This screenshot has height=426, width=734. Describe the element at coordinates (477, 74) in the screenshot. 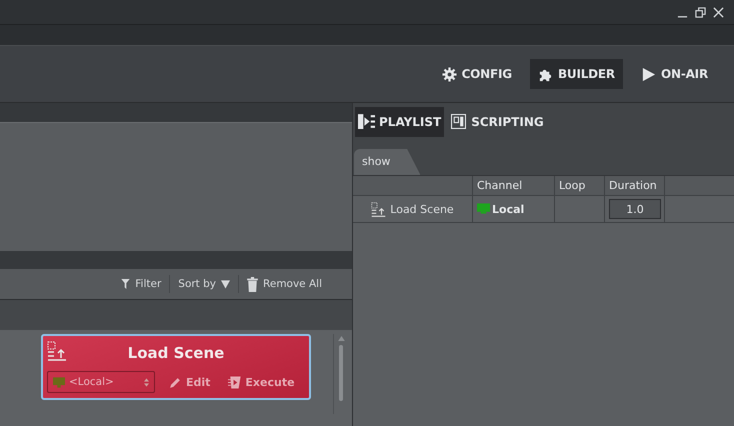

I see `mode-tab: CONFIG` at that location.